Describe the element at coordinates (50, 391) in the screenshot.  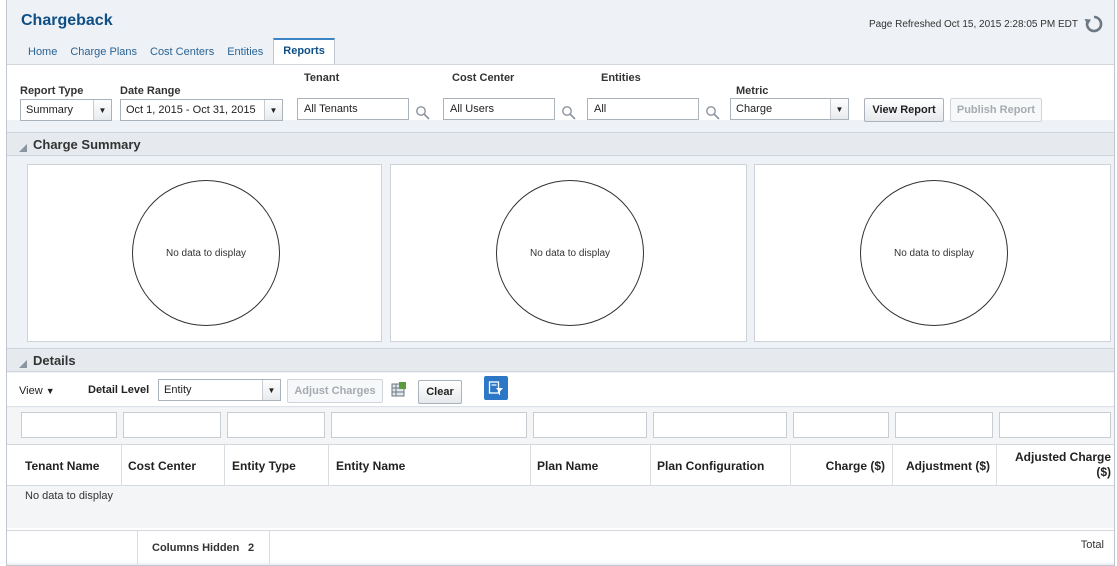
I see `dropdown-arrow-icon: ▼` at that location.